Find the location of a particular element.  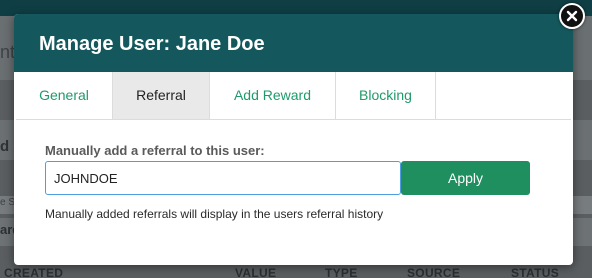

close-button is located at coordinates (572, 16).